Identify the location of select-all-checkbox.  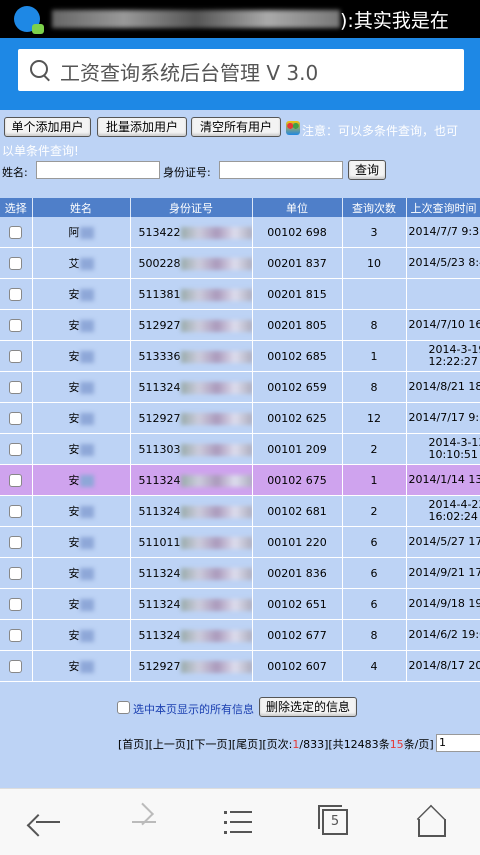
(123, 707).